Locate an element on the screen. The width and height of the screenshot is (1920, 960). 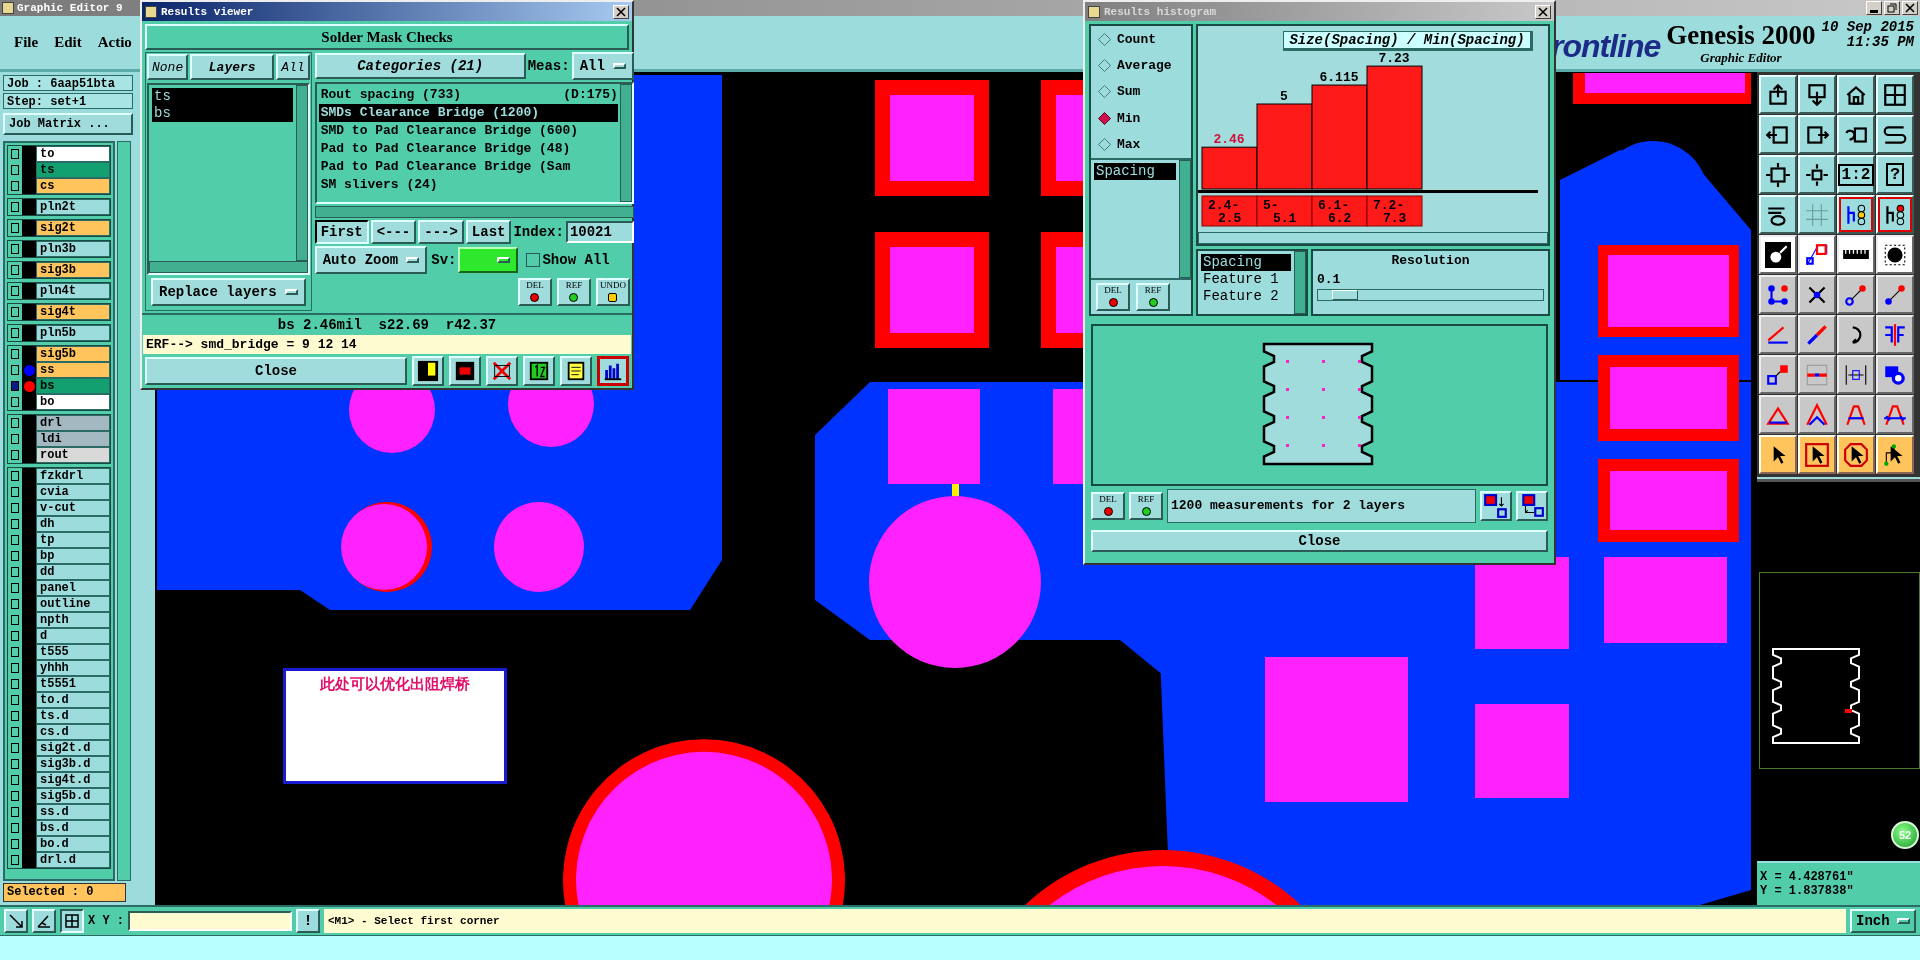
layer-name: sig2t is located at coordinates (73, 228).